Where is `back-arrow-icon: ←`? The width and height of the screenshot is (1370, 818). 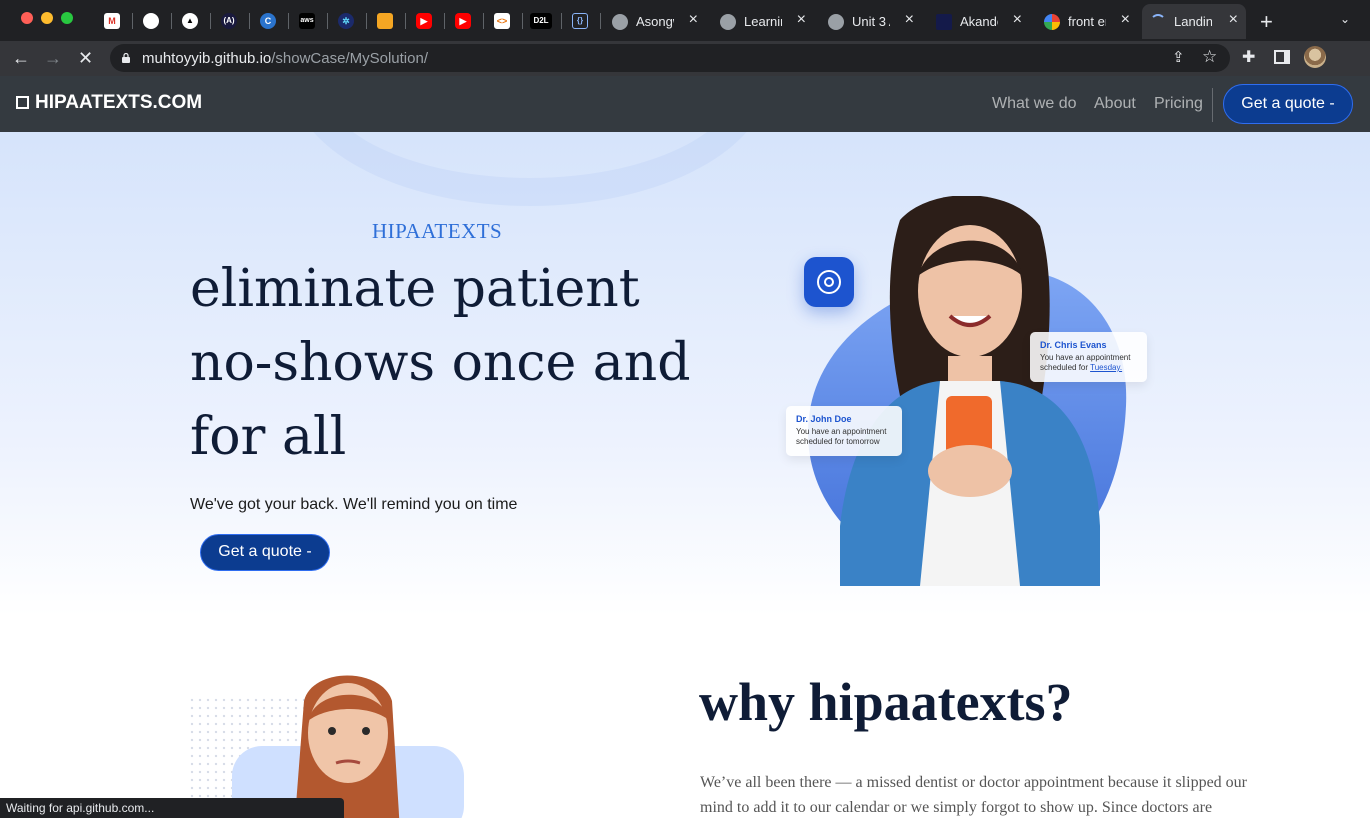 back-arrow-icon: ← is located at coordinates (21, 58).